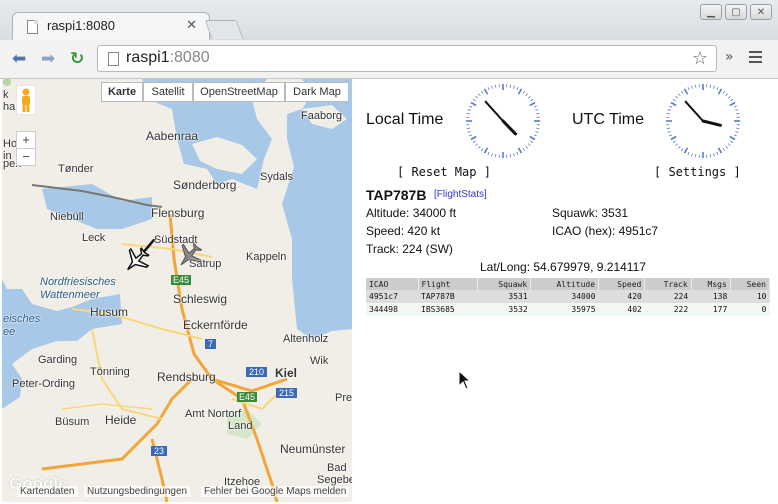 The image size is (778, 504). Describe the element at coordinates (317, 92) in the screenshot. I see `map-type-button: Dark Map` at that location.